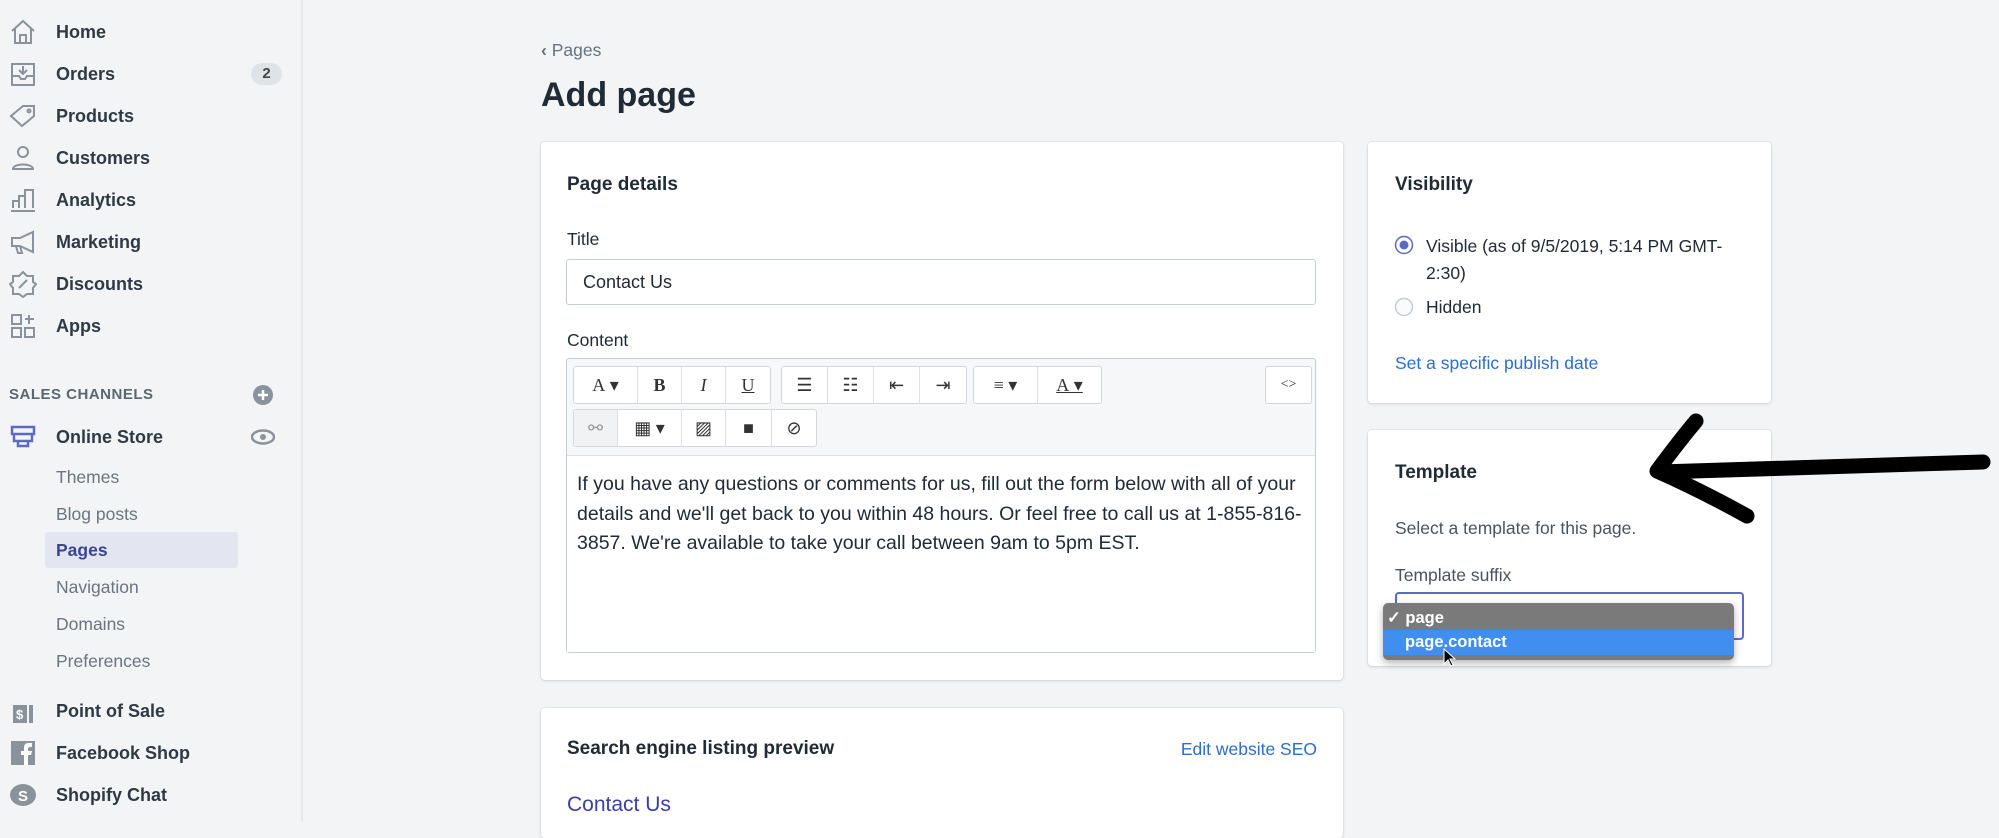  What do you see at coordinates (596, 428) in the screenshot?
I see `link-icon: ⚯` at bounding box center [596, 428].